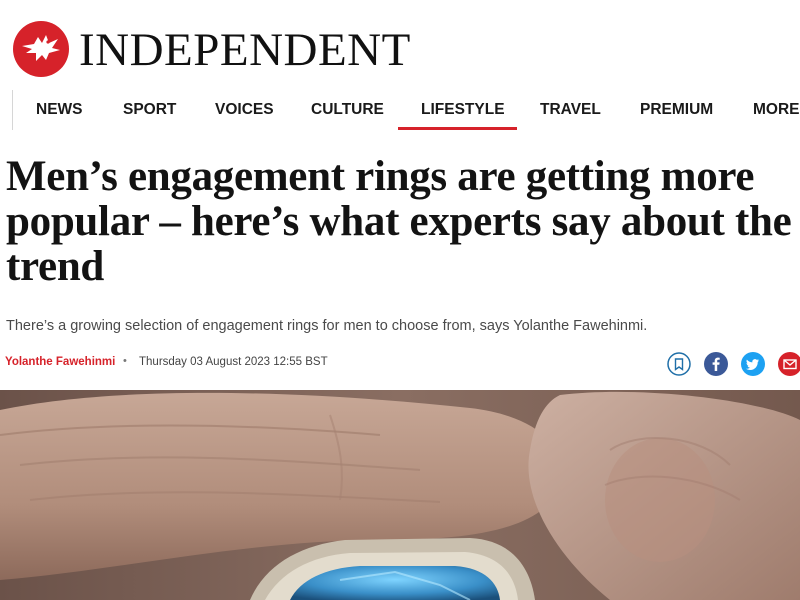 The width and height of the screenshot is (800, 600). Describe the element at coordinates (41, 49) in the screenshot. I see `eagle-icon` at that location.